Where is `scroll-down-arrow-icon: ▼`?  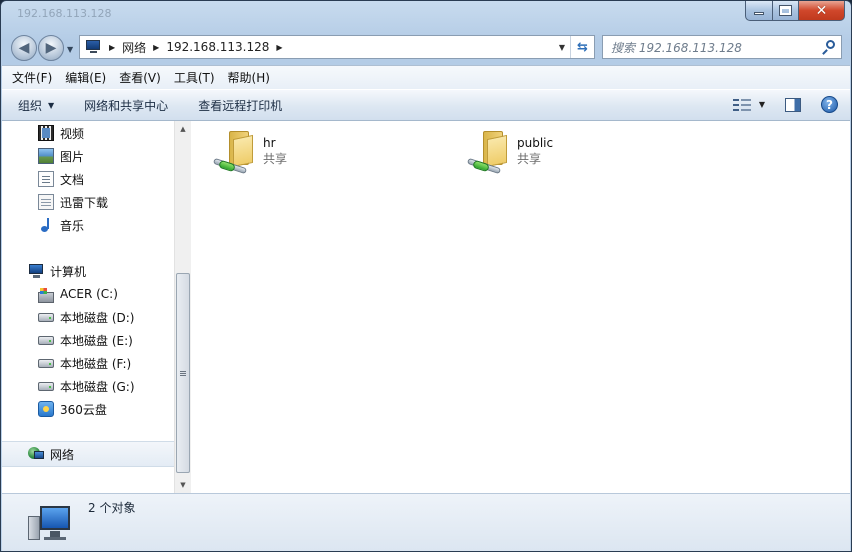
scroll-down-arrow-icon: ▼ is located at coordinates (183, 485).